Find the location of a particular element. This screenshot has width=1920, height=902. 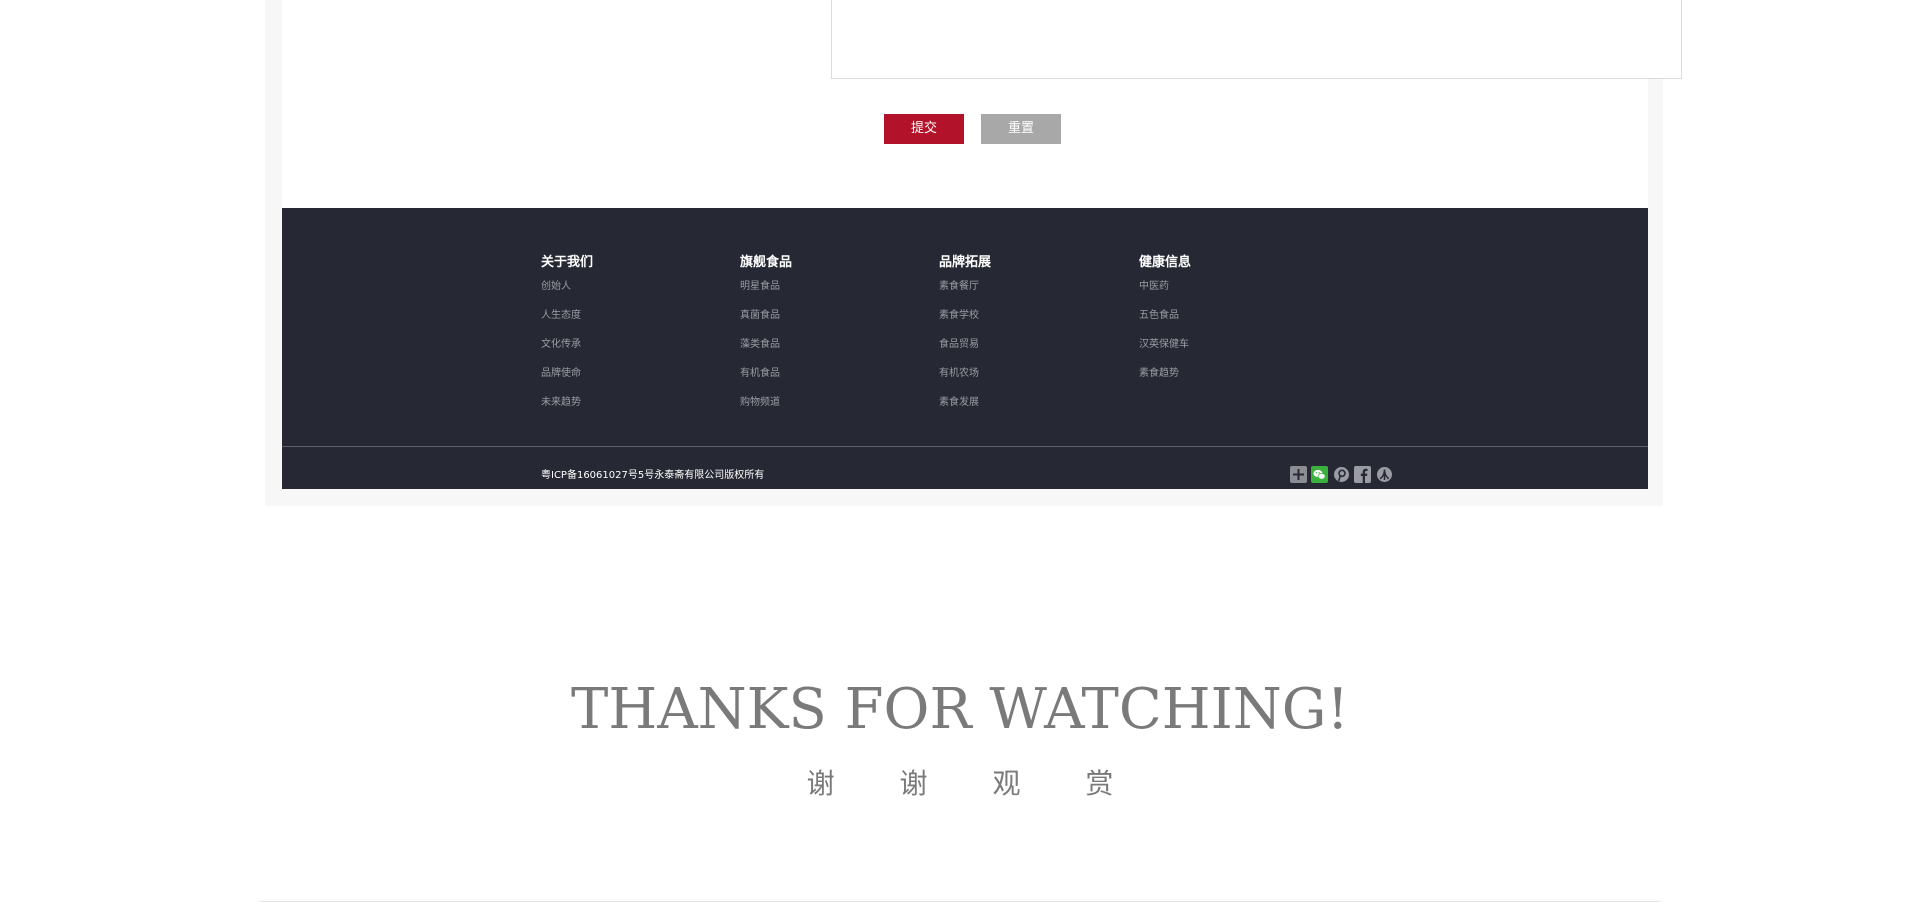

footer-column-flagship: 旗舰食品 明星食品 真菌食品 藻类食品 有机食品 购物频道 is located at coordinates (766, 339).